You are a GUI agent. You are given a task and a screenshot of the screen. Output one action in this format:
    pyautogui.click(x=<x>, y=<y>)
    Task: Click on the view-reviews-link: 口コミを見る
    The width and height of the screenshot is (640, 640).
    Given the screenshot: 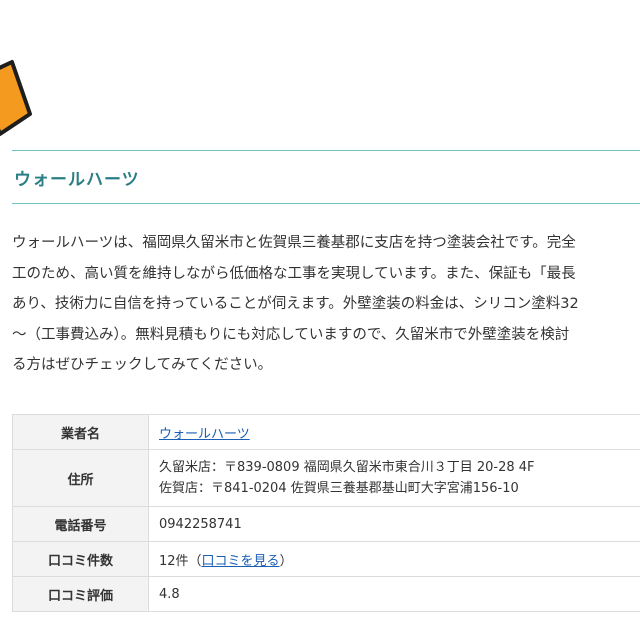 What is the action you would take?
    pyautogui.click(x=241, y=561)
    